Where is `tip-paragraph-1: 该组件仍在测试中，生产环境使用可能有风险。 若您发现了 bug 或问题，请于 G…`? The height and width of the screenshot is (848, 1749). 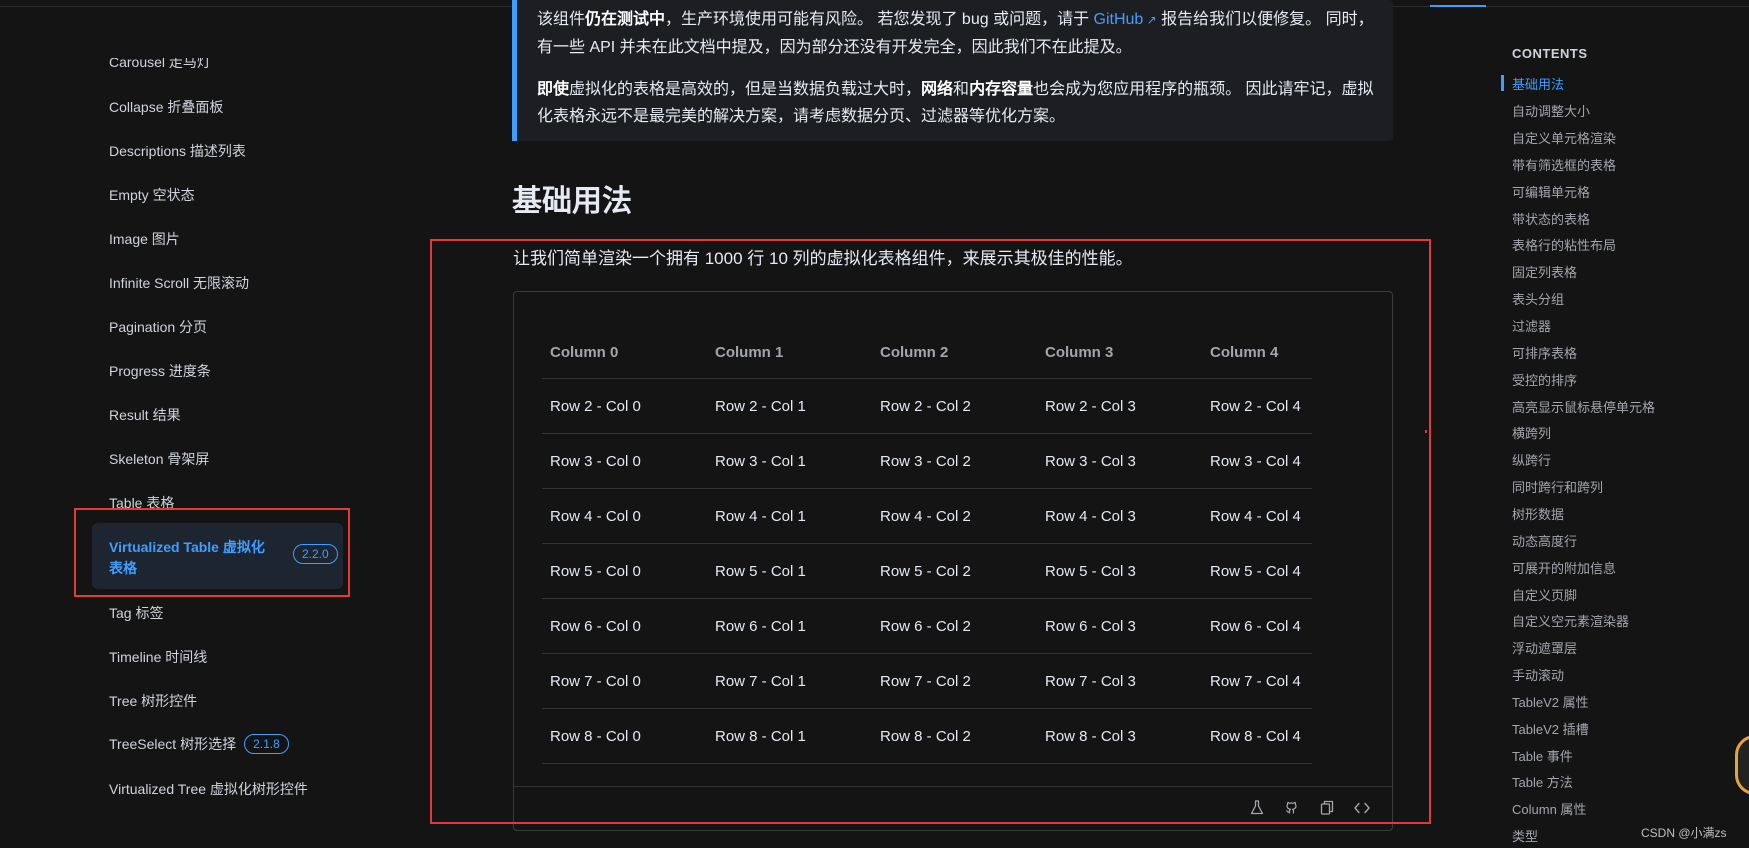 tip-paragraph-1: 该组件仍在测试中，生产环境使用可能有风险。 若您发现了 bug 或问题，请于 G… is located at coordinates (955, 33).